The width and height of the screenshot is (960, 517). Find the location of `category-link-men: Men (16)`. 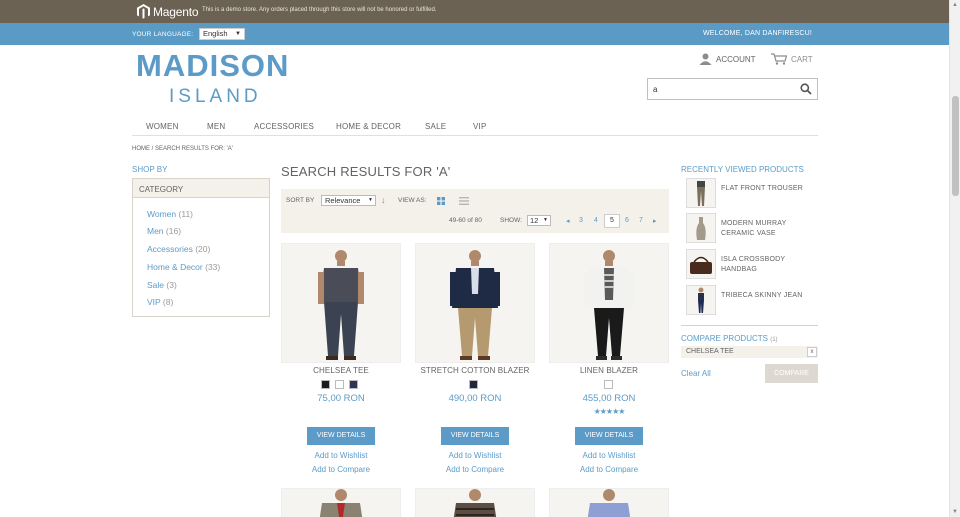

category-link-men: Men (16) is located at coordinates (164, 231).